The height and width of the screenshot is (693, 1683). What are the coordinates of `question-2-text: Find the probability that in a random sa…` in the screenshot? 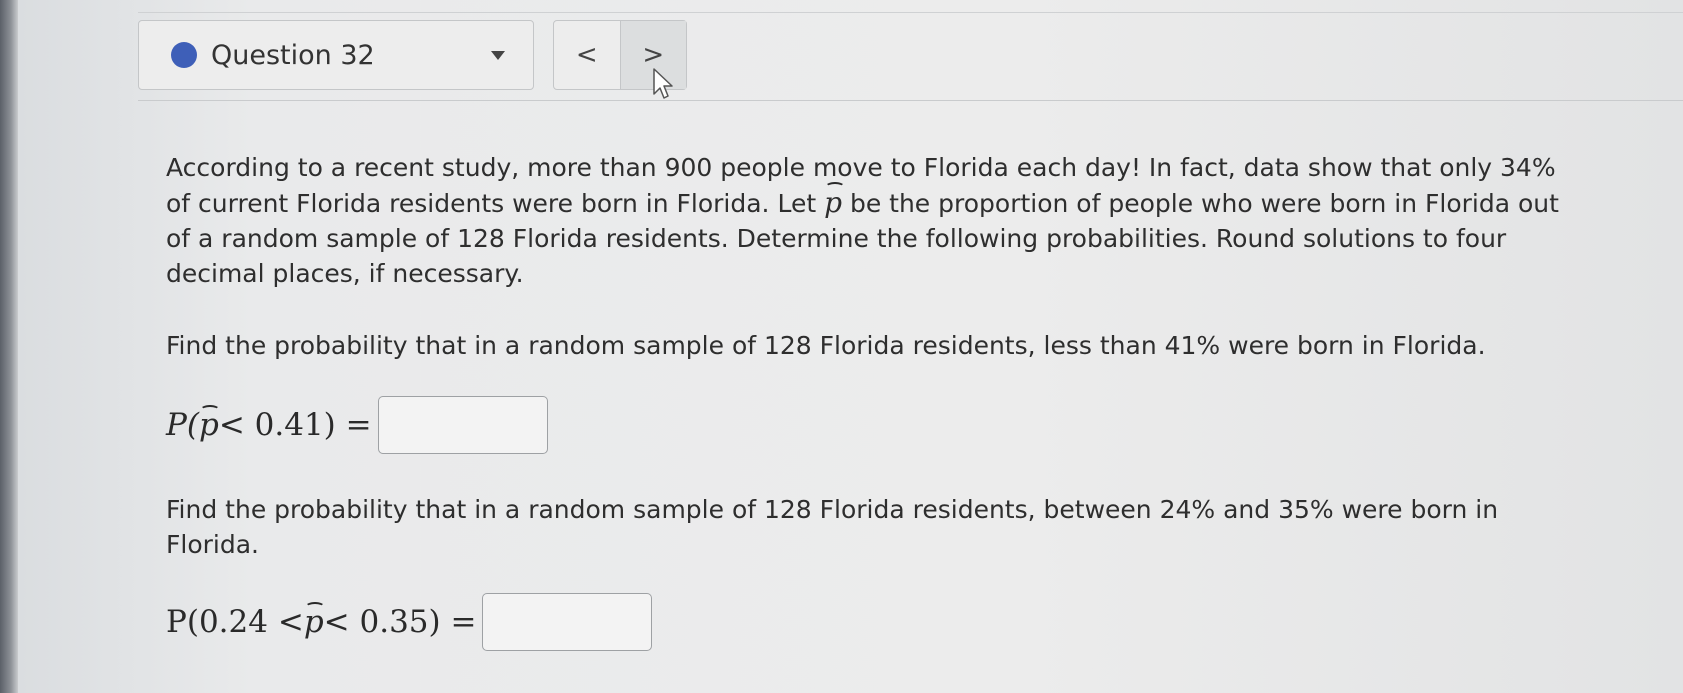 It's located at (832, 527).